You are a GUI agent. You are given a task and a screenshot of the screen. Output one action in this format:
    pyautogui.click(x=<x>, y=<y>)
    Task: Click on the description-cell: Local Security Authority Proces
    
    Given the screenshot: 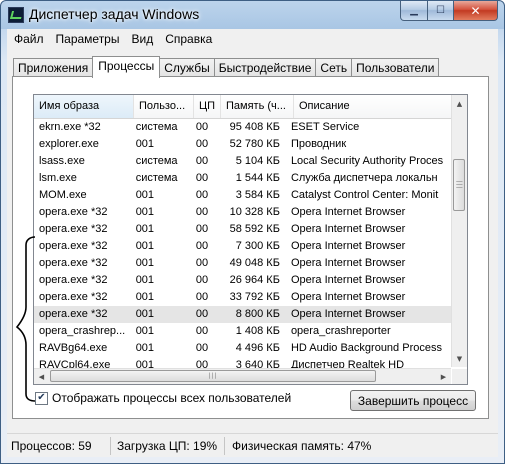 What is the action you would take?
    pyautogui.click(x=367, y=161)
    